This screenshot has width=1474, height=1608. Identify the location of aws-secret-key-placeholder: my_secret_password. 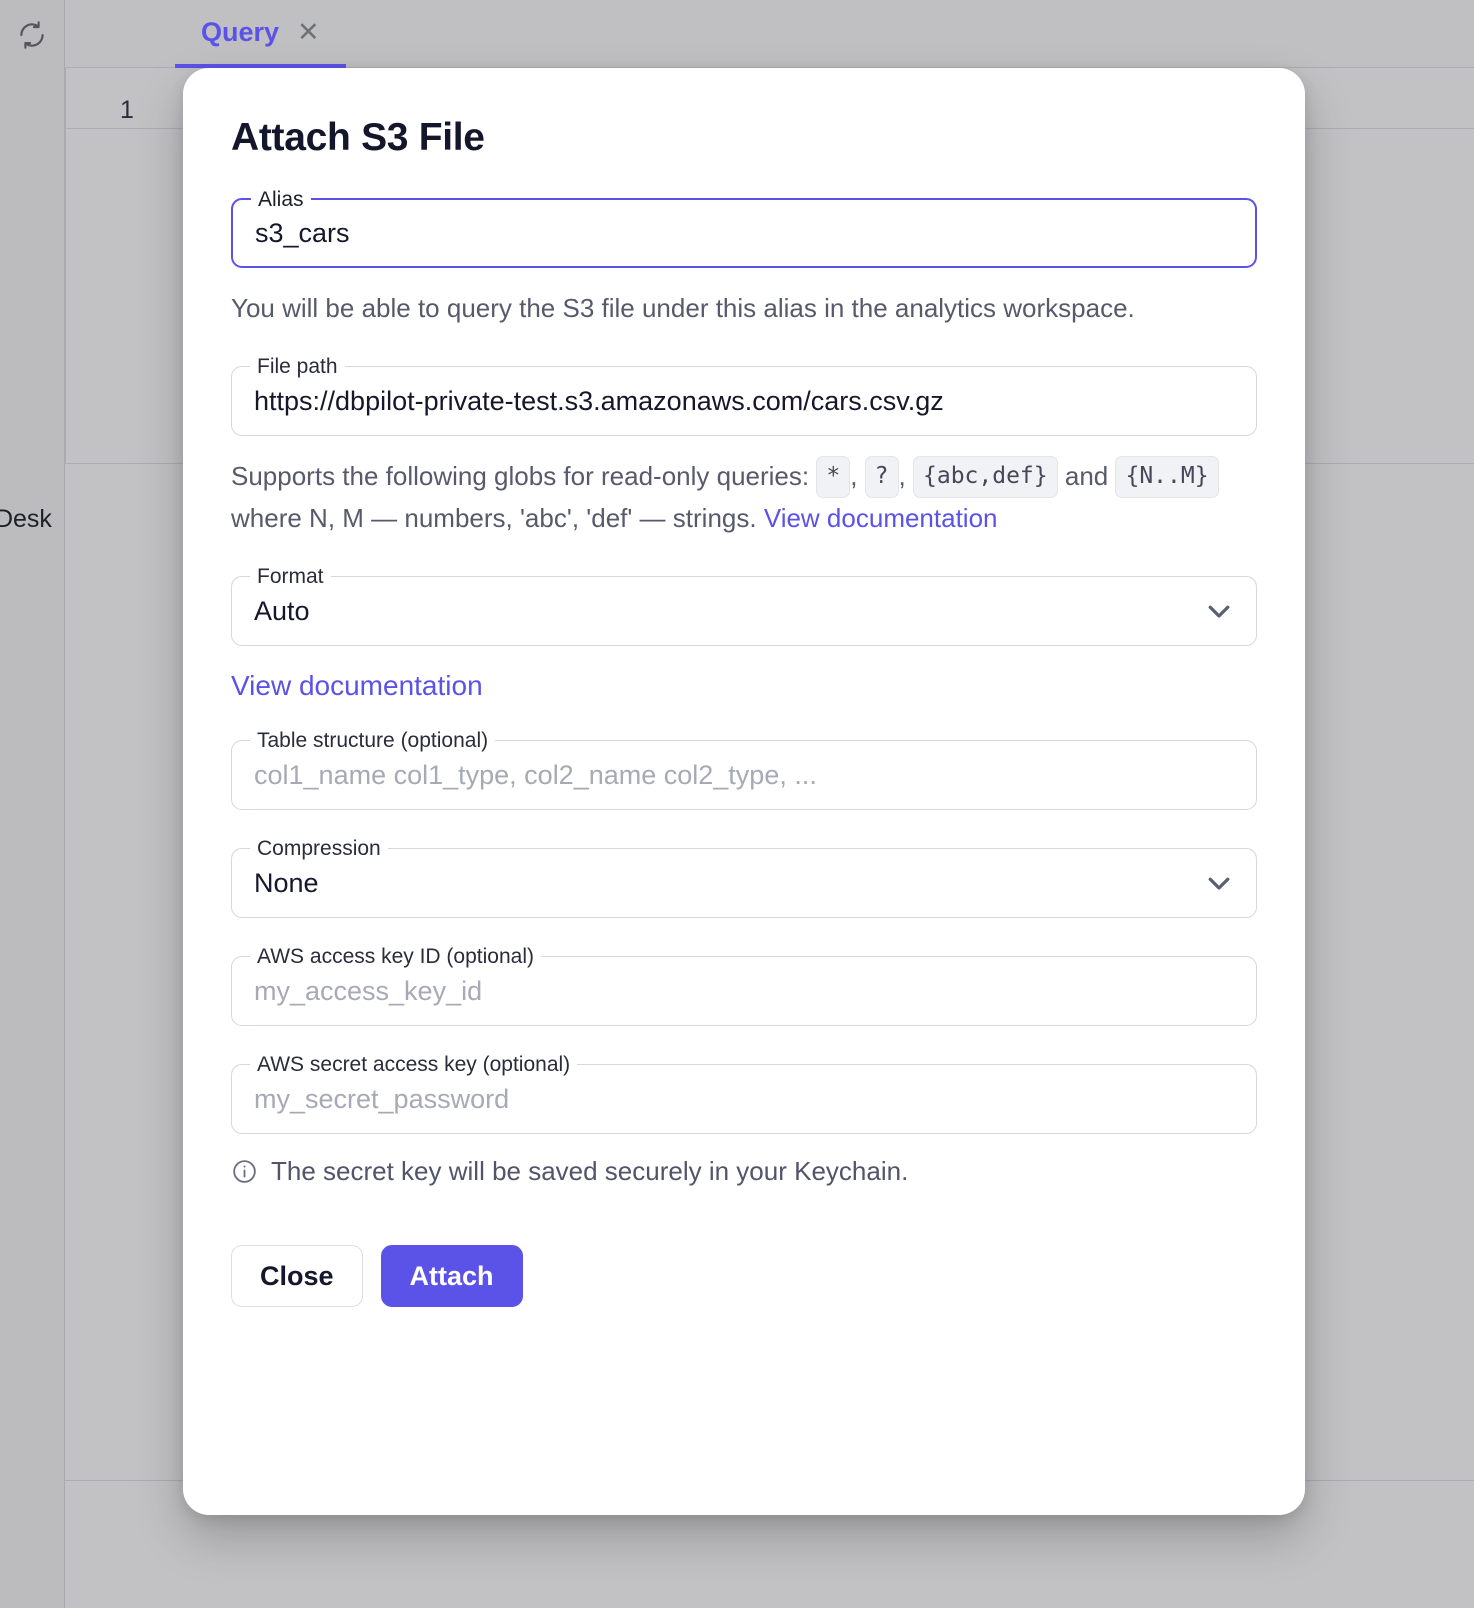
(382, 1098).